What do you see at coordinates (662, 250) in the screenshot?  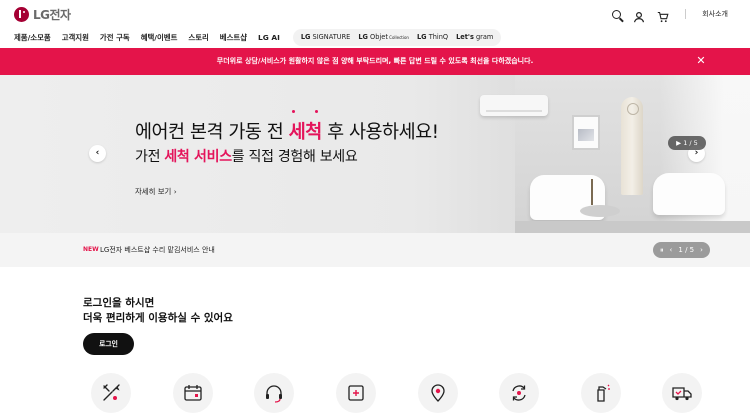 I see `pause-icon: ⏸` at bounding box center [662, 250].